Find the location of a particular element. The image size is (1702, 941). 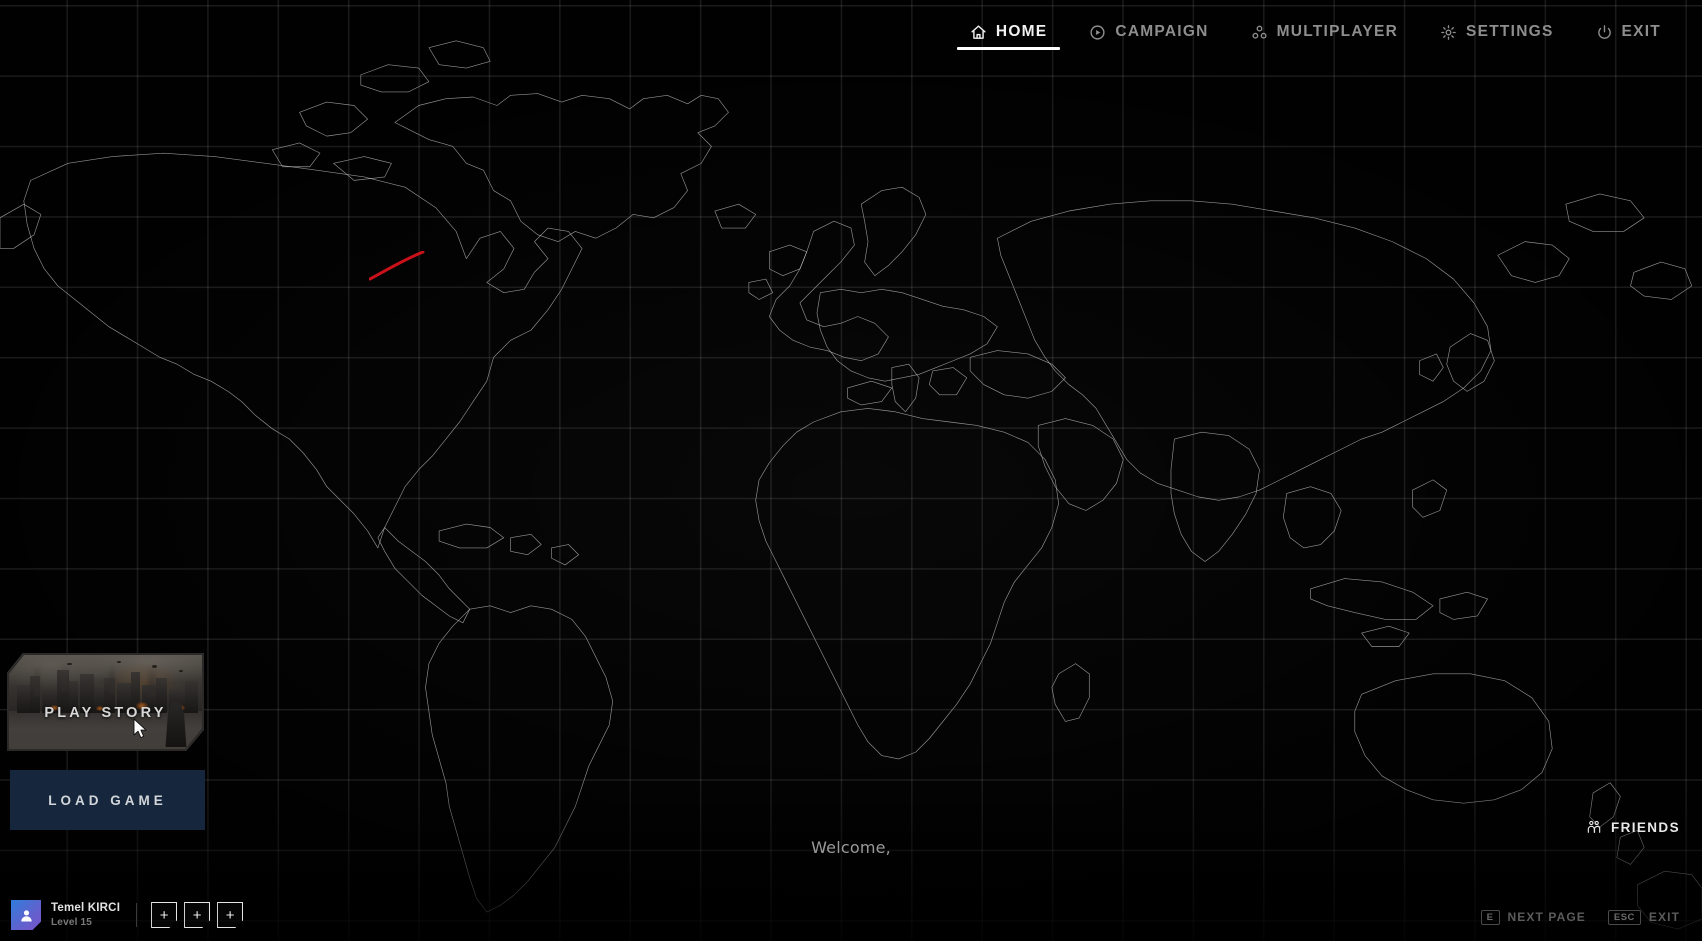

profile-slots: + + + is located at coordinates (197, 915).